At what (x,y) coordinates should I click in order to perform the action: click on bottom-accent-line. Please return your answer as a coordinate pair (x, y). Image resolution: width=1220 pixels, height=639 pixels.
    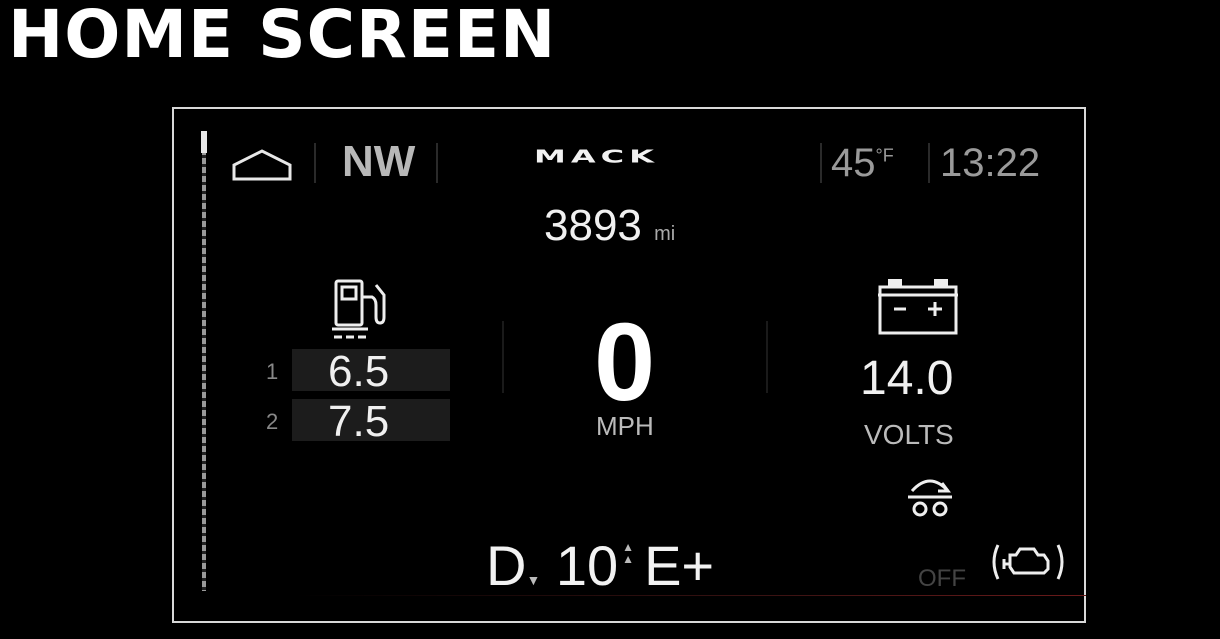
    Looking at the image, I should click on (690, 595).